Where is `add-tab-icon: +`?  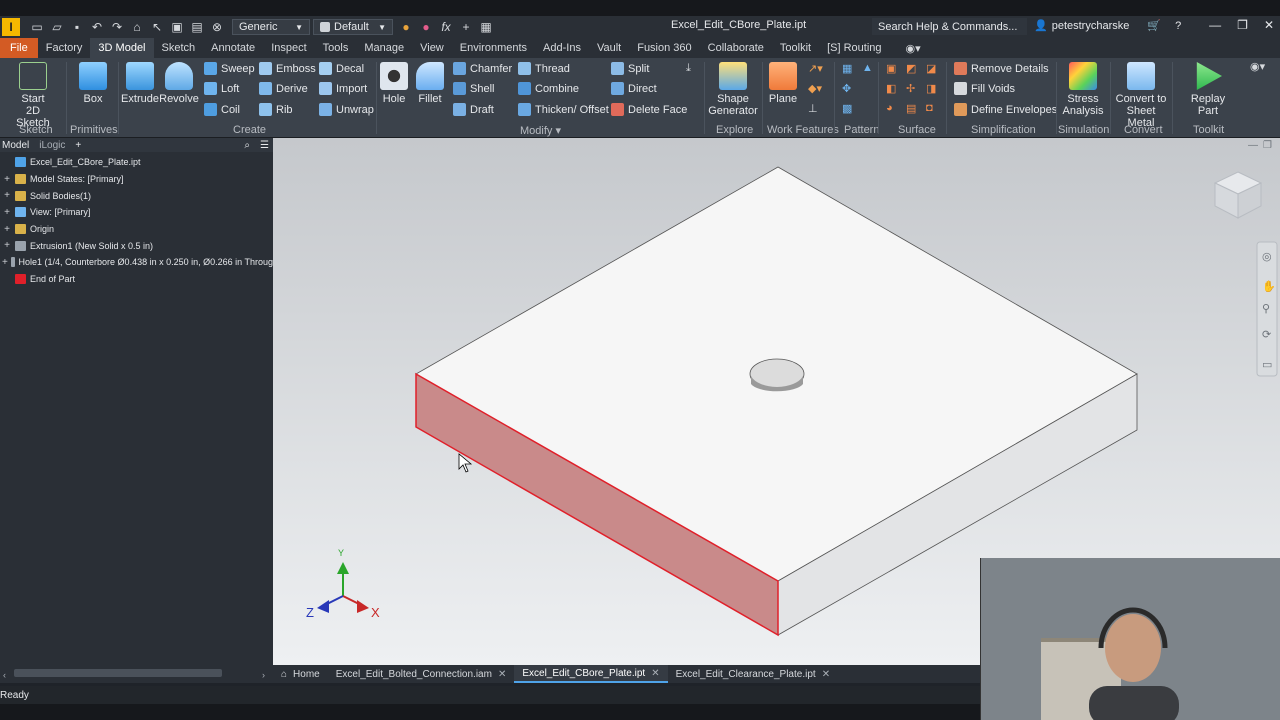
add-tab-icon: + is located at coordinates (78, 145).